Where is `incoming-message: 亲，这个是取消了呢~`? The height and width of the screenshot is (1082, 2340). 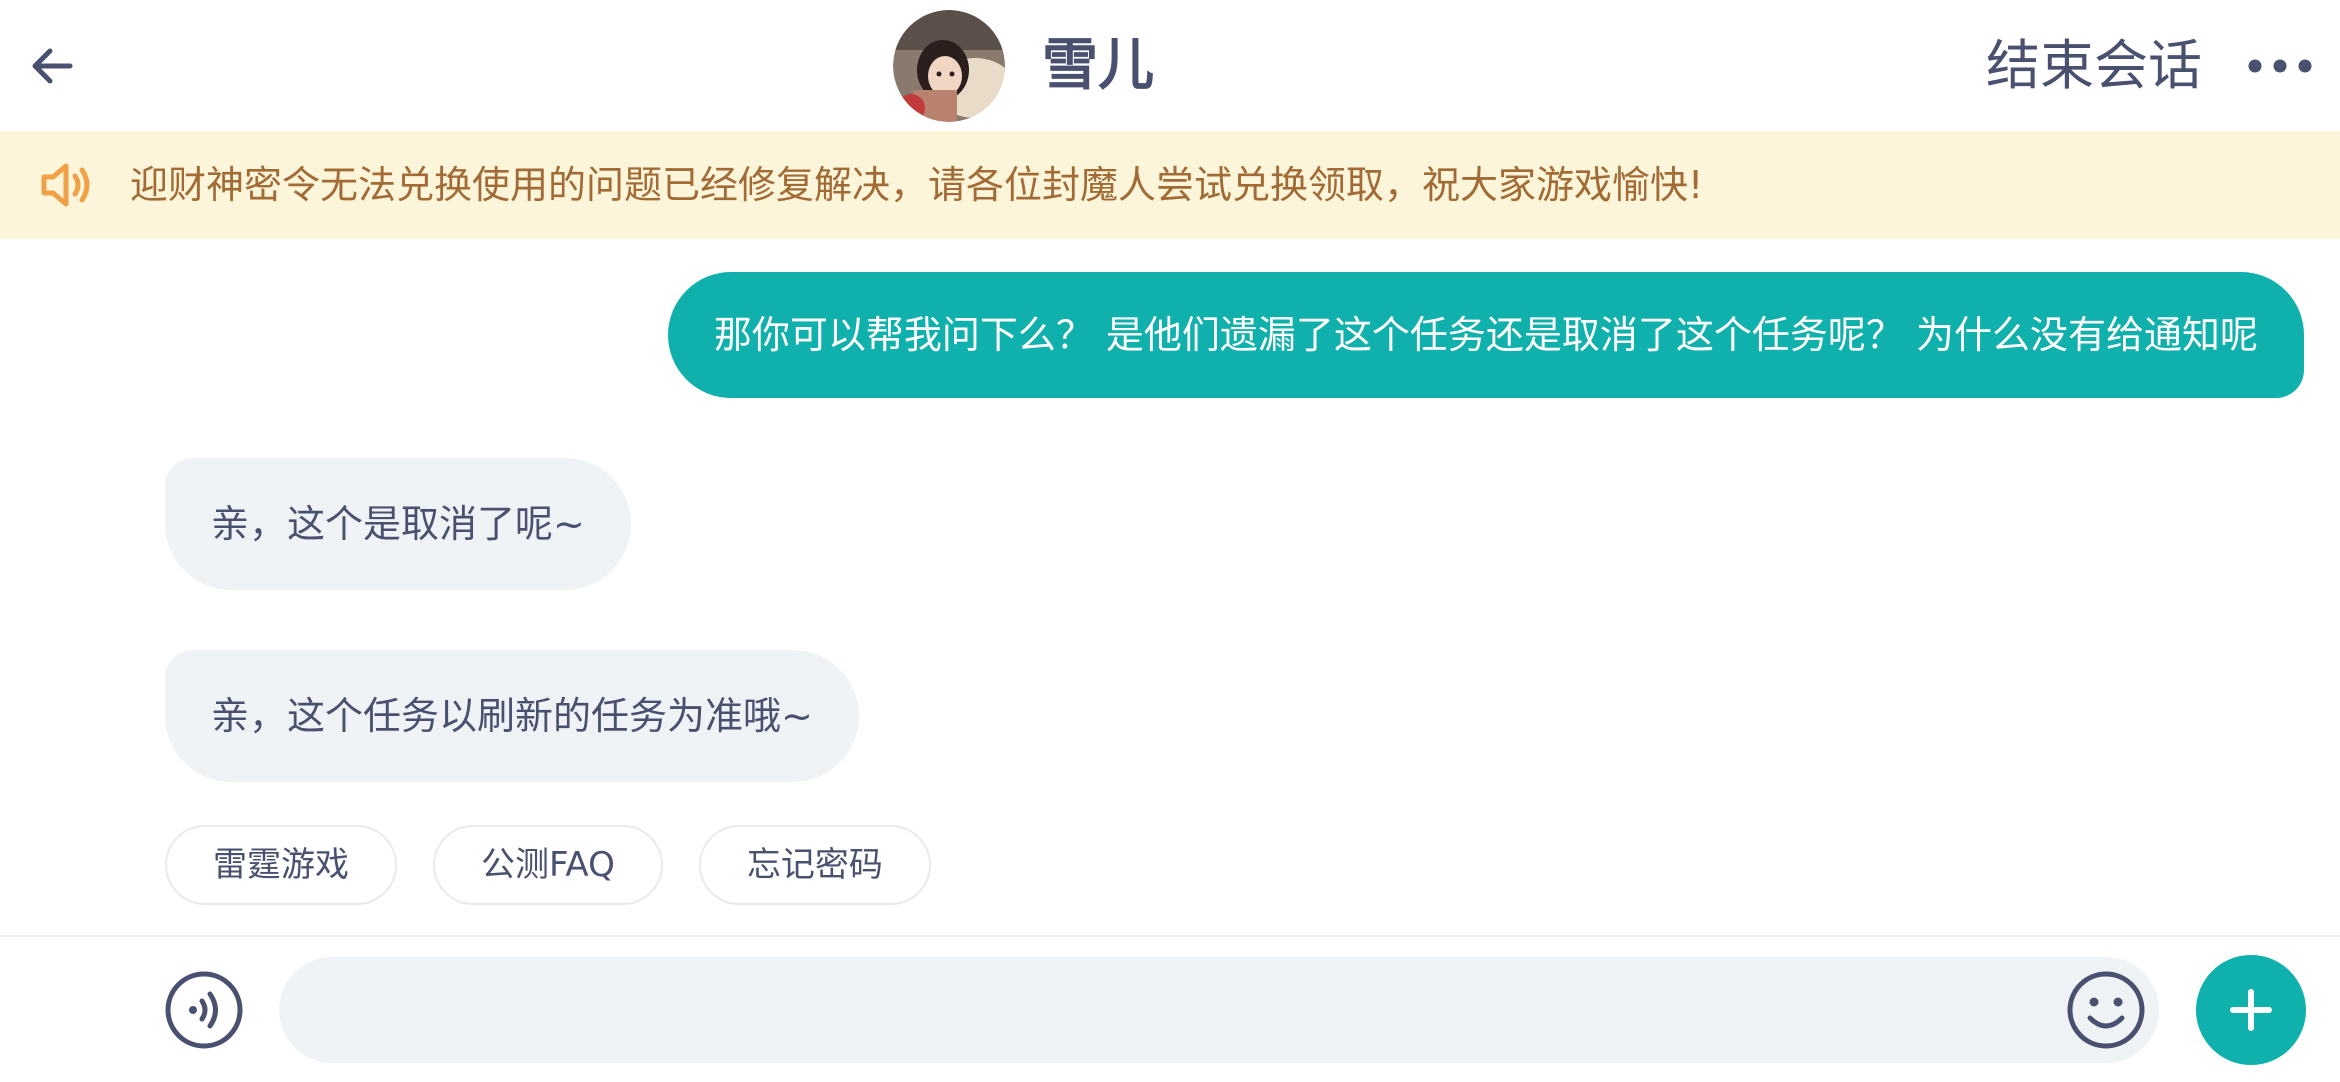 incoming-message: 亲，这个是取消了呢~ is located at coordinates (398, 524).